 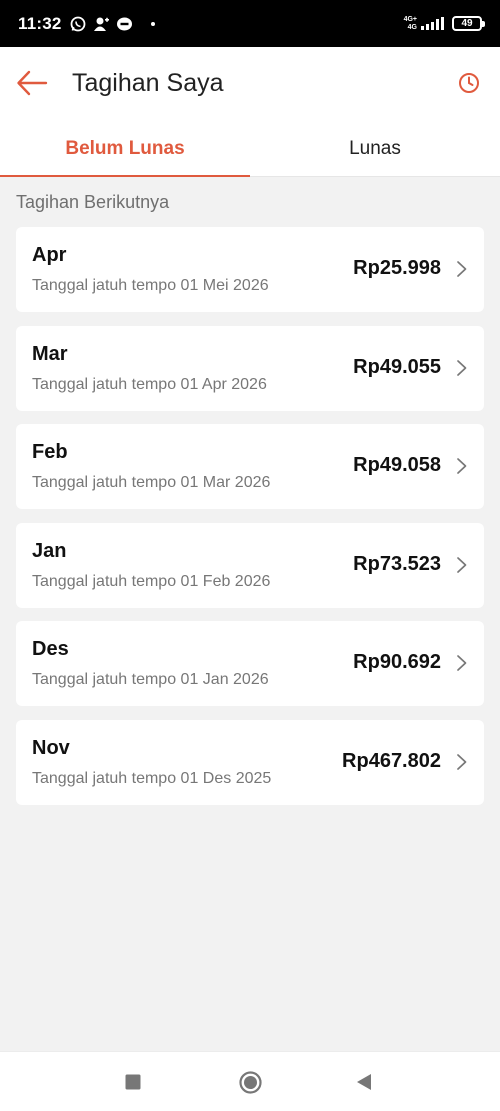 I want to click on bill-amount: Rp73.523, so click(x=397, y=563).